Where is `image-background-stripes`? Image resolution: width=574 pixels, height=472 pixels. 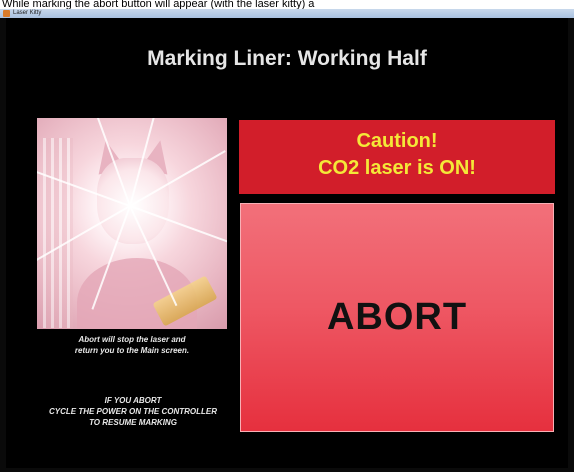 image-background-stripes is located at coordinates (58, 233).